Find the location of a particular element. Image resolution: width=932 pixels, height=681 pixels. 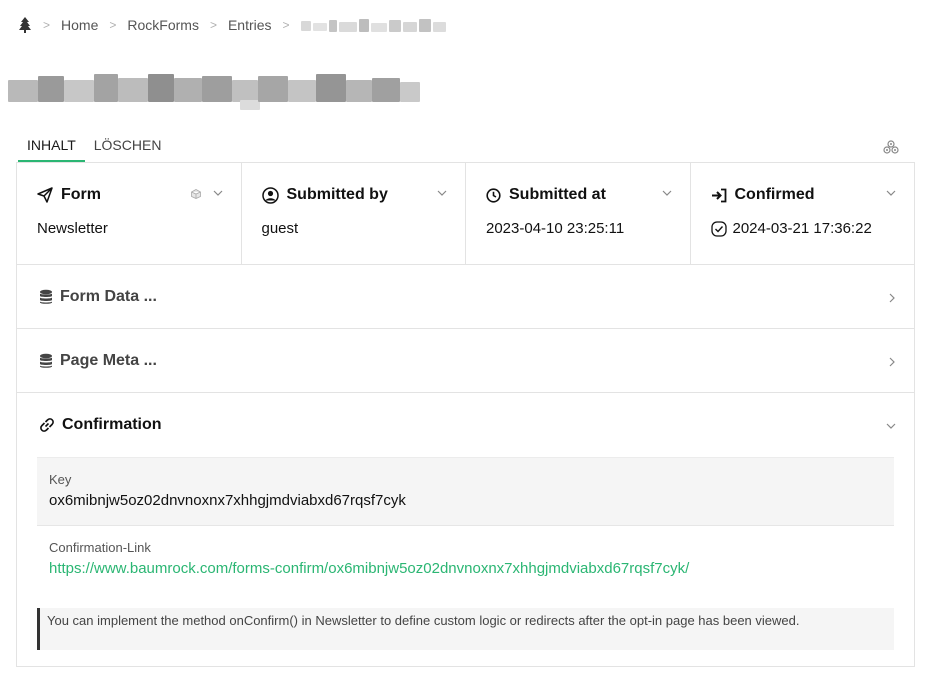

tab-inhalt: INHALT is located at coordinates (51, 148).